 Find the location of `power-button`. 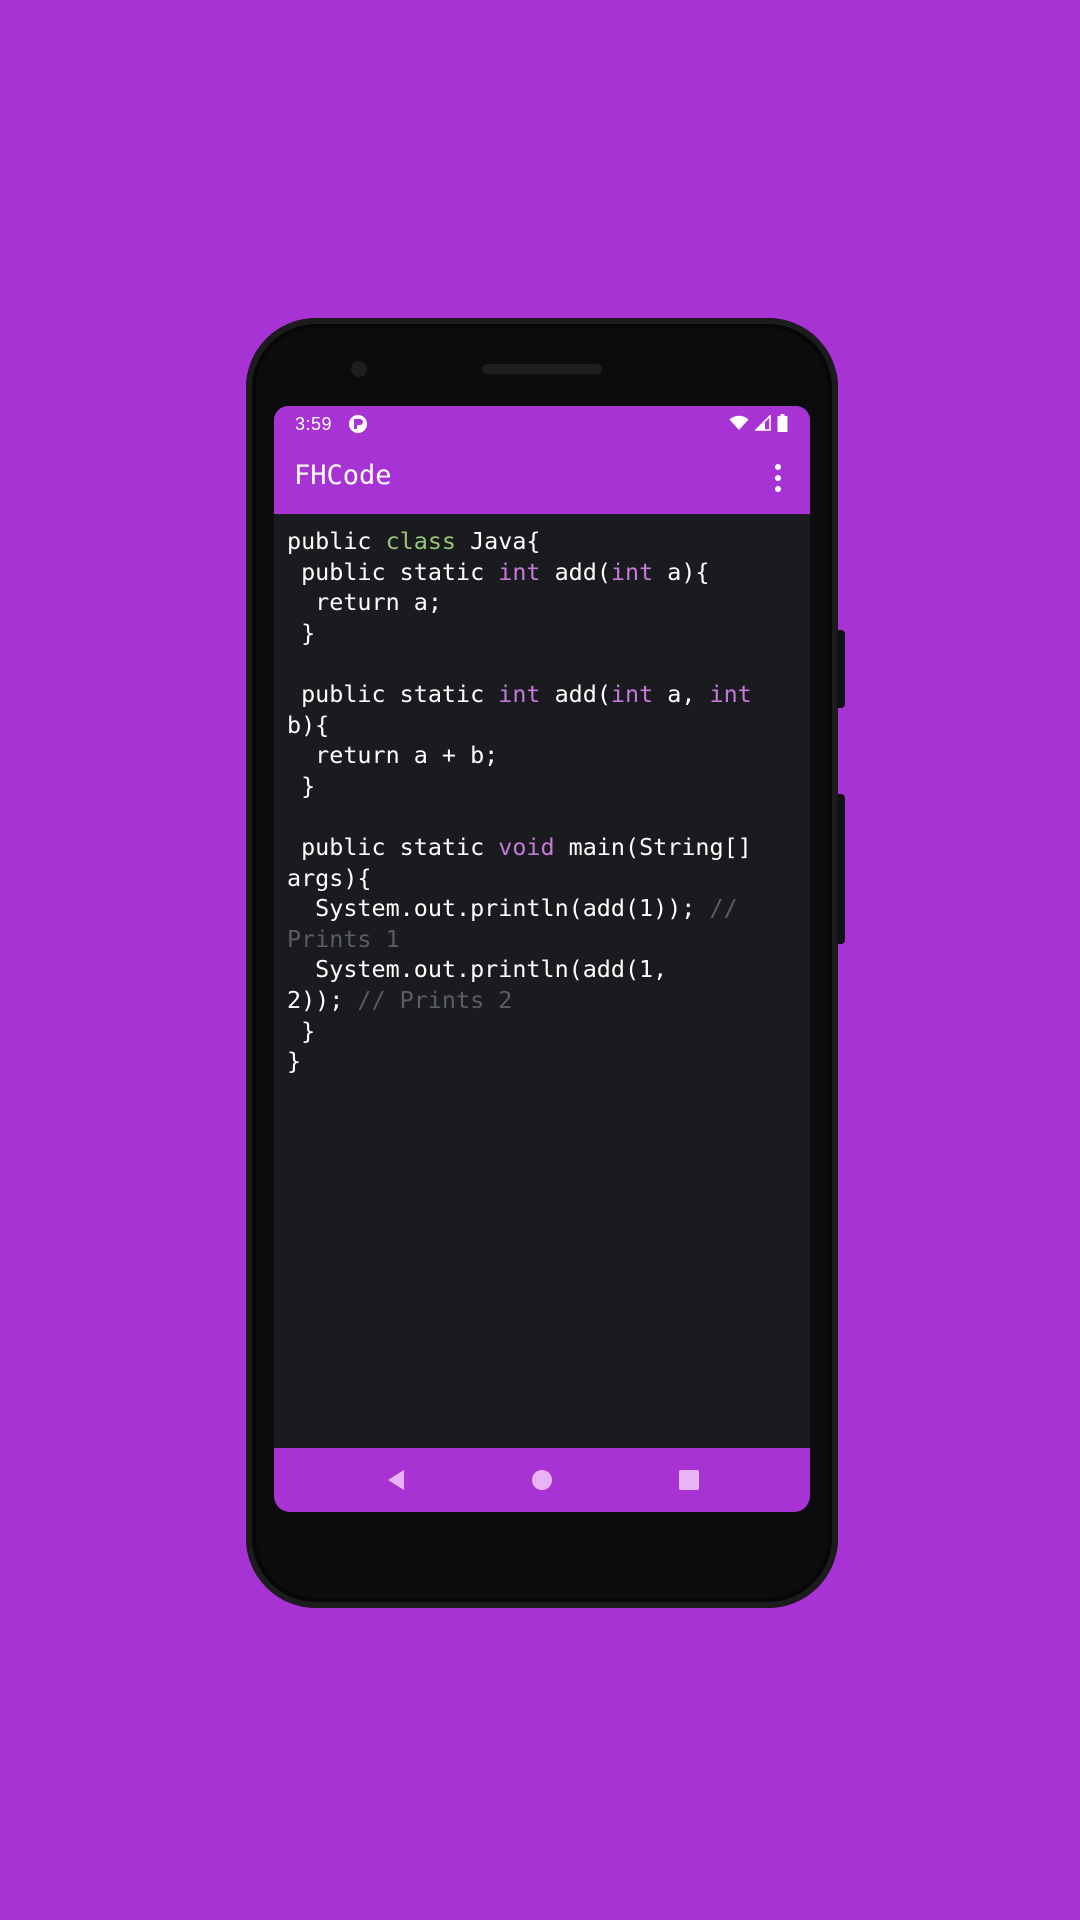

power-button is located at coordinates (841, 869).